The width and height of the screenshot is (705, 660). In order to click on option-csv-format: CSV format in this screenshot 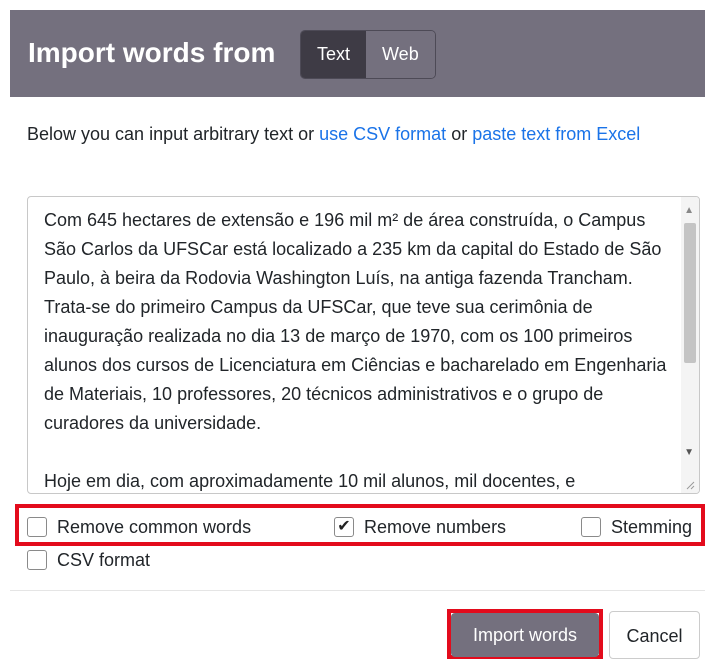, I will do `click(88, 560)`.